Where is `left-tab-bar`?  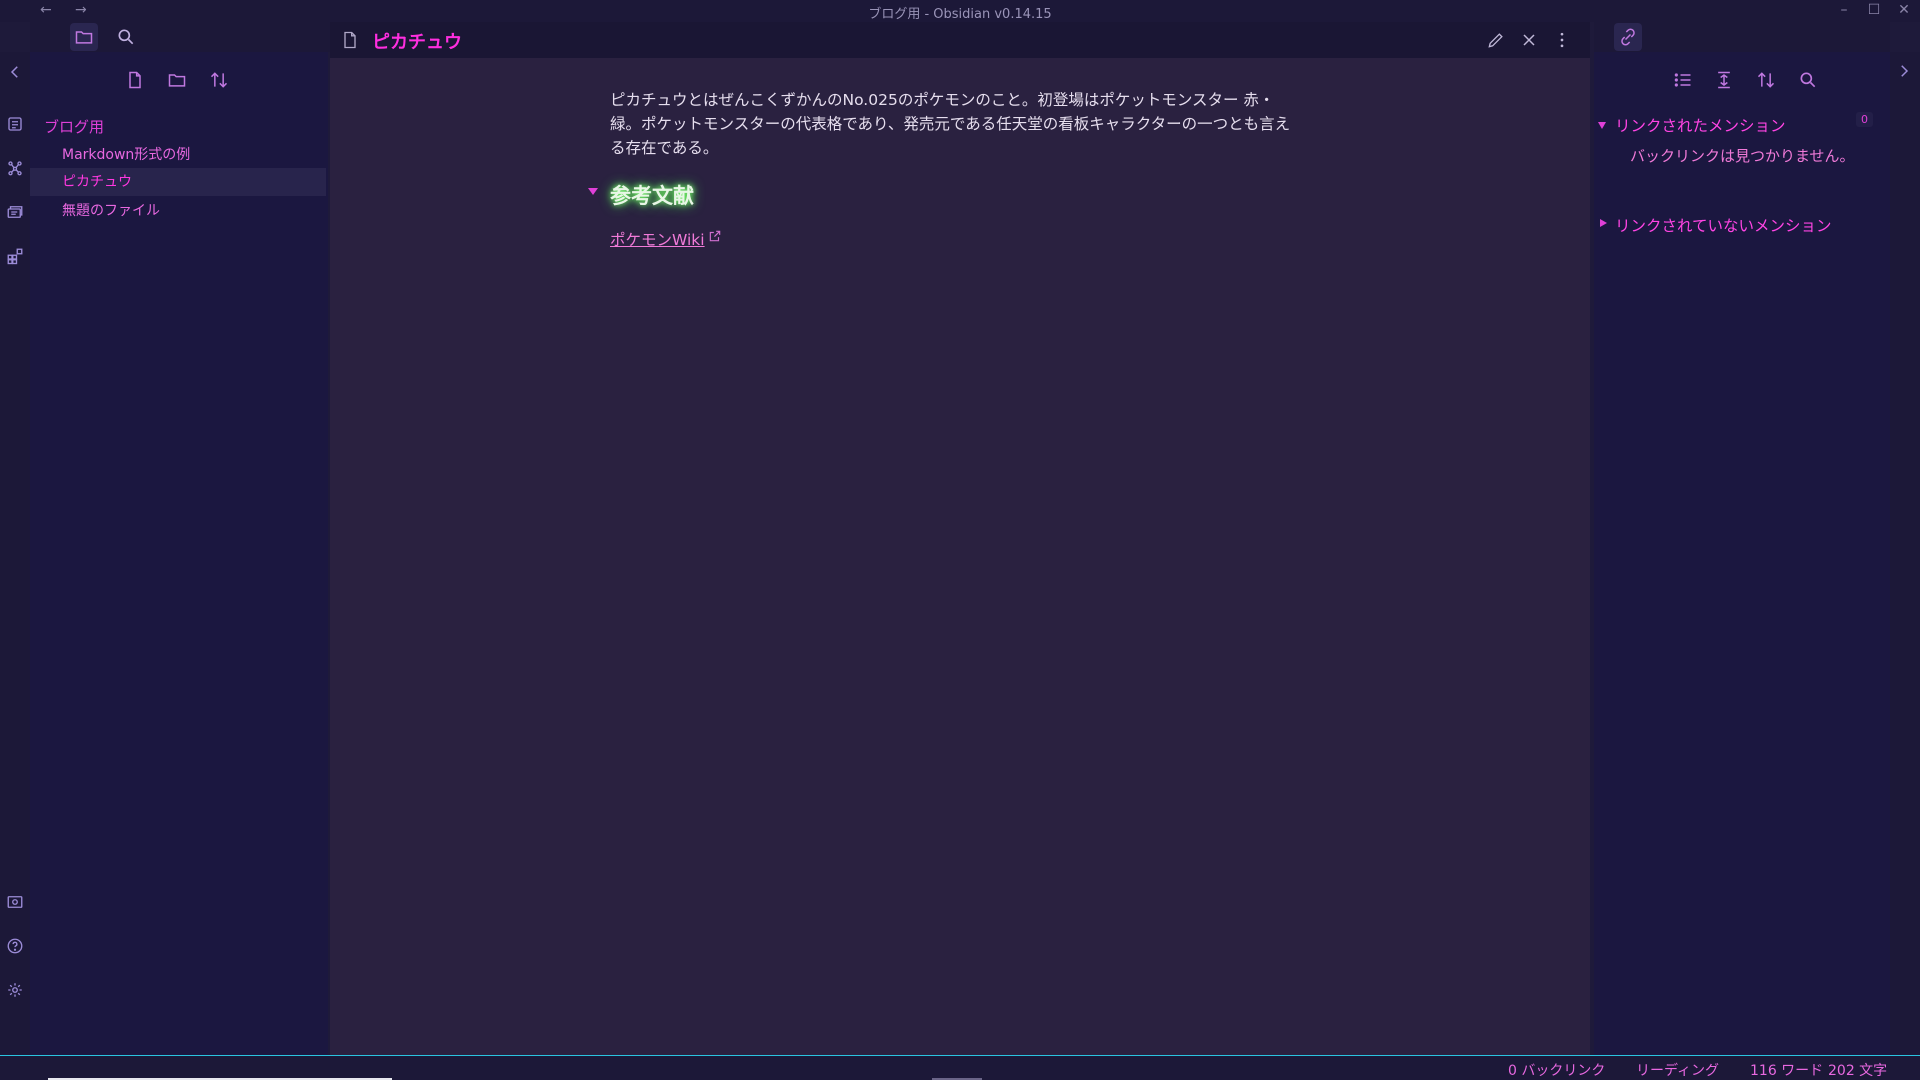
left-tab-bar is located at coordinates (180, 37).